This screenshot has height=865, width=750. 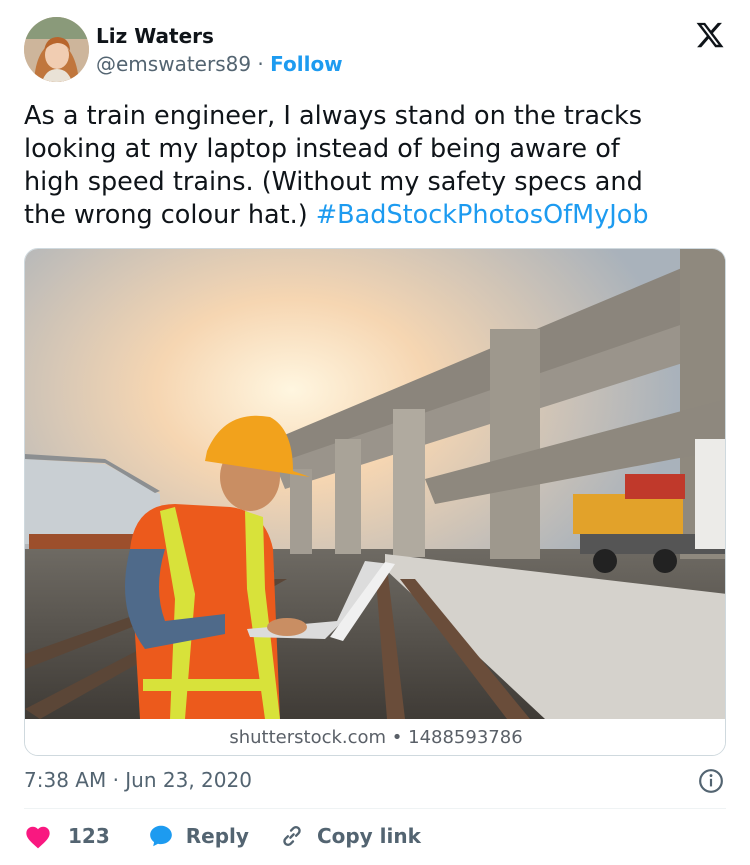 What do you see at coordinates (375, 808) in the screenshot?
I see `divider` at bounding box center [375, 808].